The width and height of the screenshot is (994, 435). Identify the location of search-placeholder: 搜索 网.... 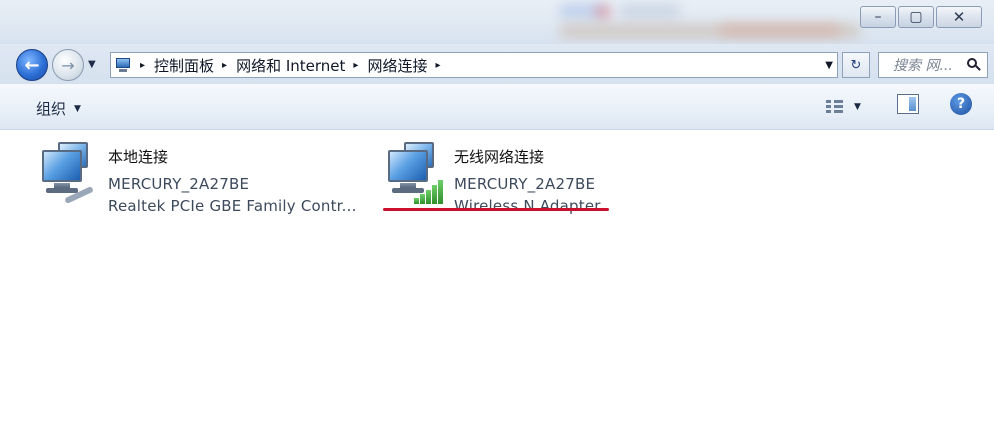
(923, 66).